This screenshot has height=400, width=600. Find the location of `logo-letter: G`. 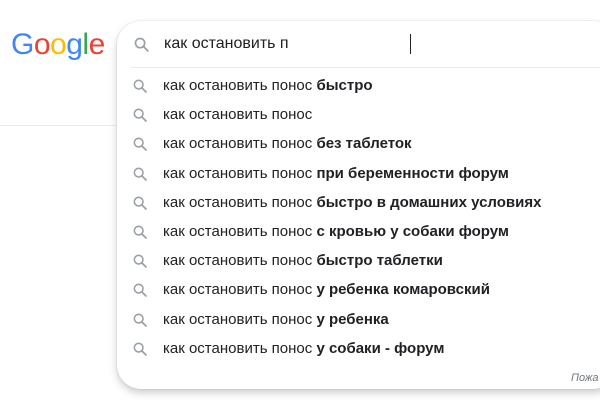

logo-letter: G is located at coordinates (22, 44).